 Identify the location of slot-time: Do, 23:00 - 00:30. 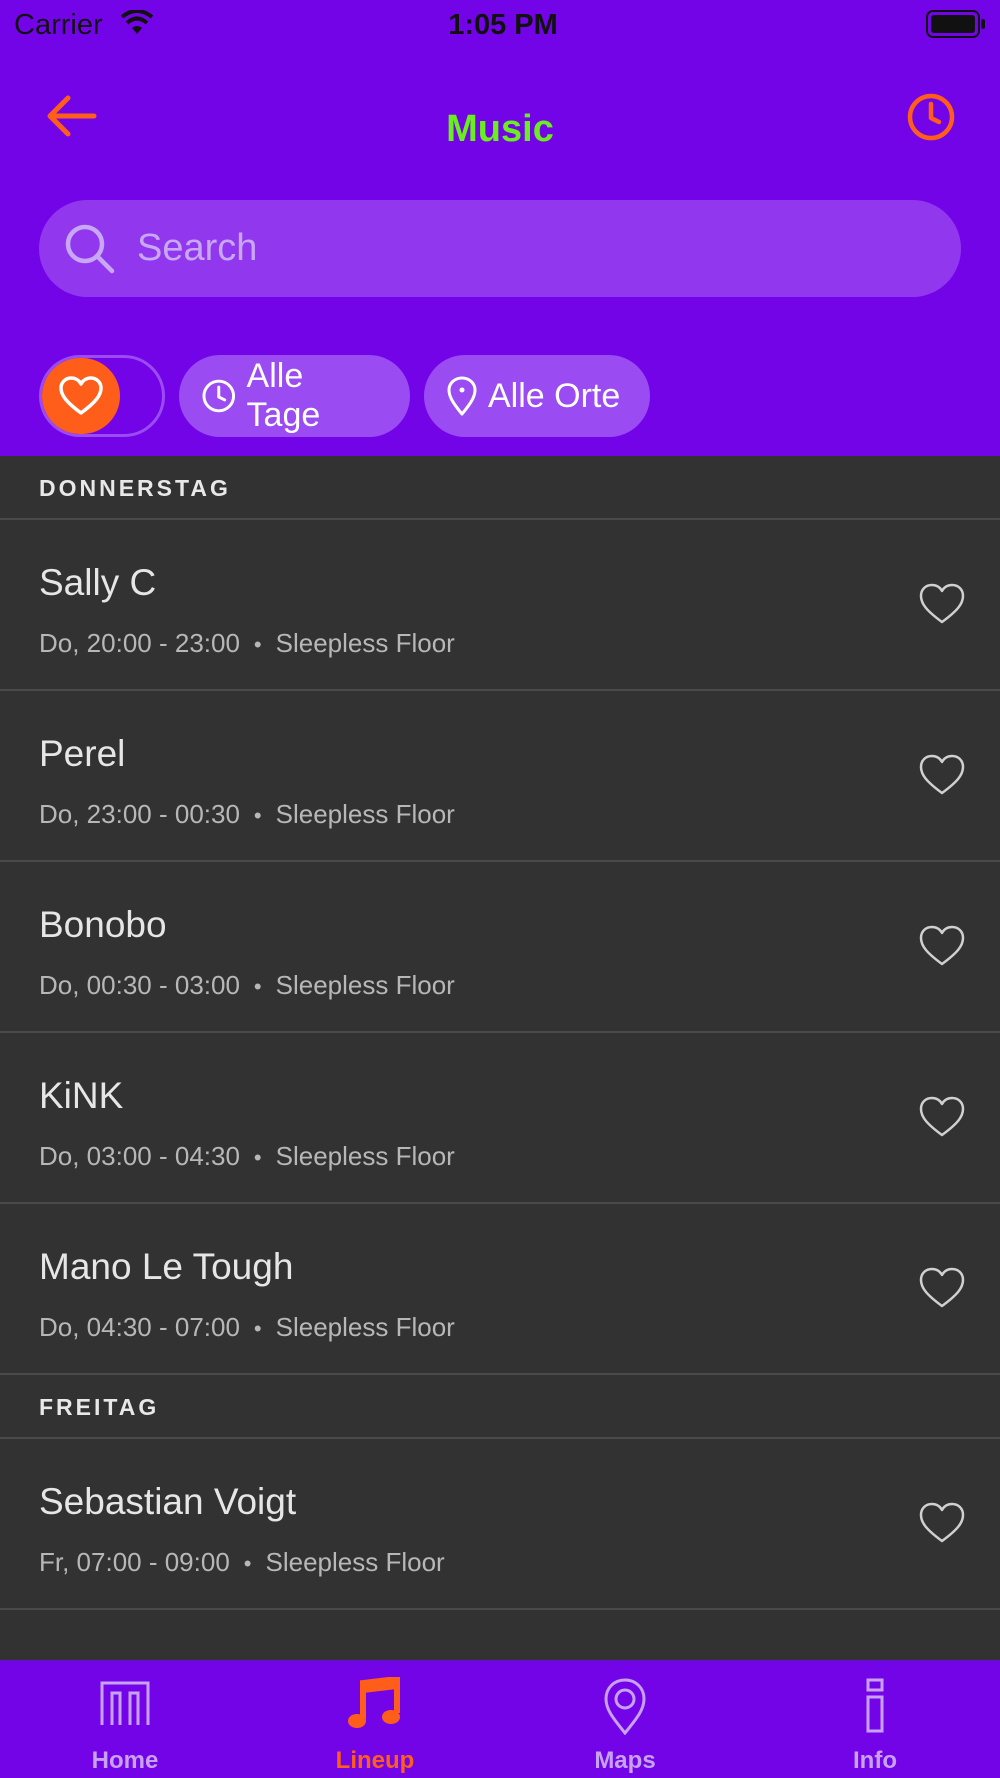
(139, 814).